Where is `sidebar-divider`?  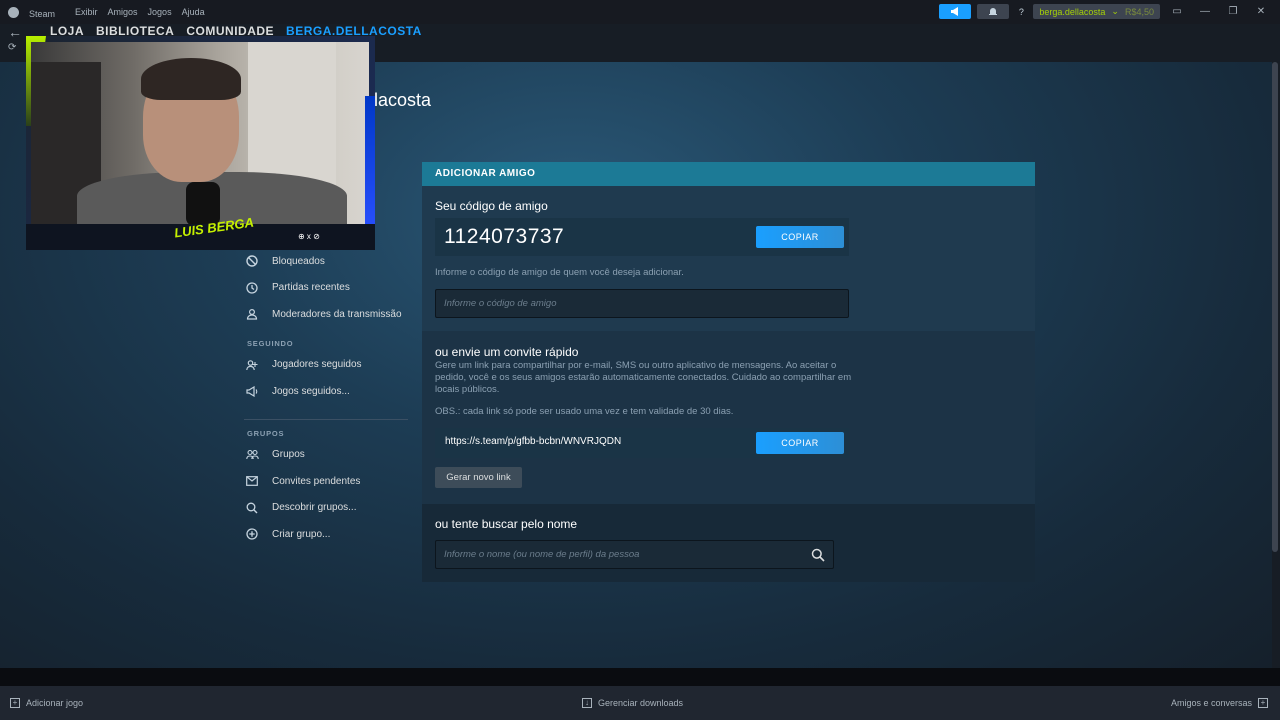
sidebar-divider is located at coordinates (326, 419).